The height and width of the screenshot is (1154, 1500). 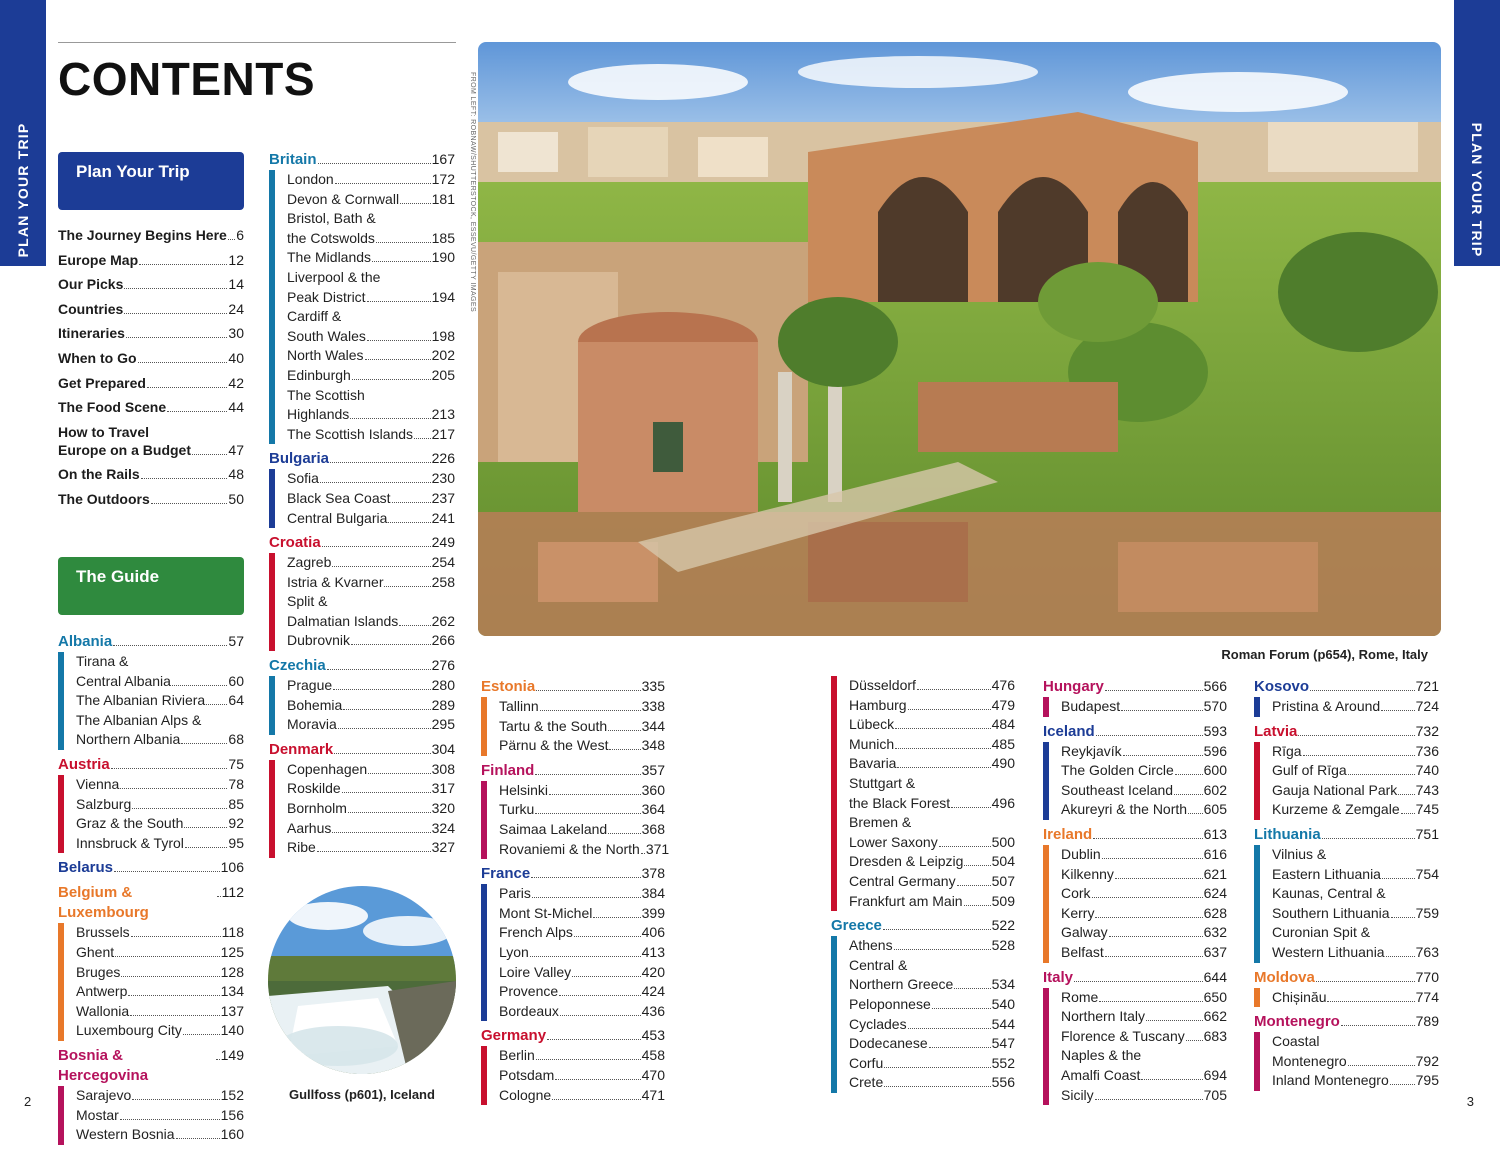 What do you see at coordinates (932, 1083) in the screenshot?
I see `city-entry: Crete 556` at bounding box center [932, 1083].